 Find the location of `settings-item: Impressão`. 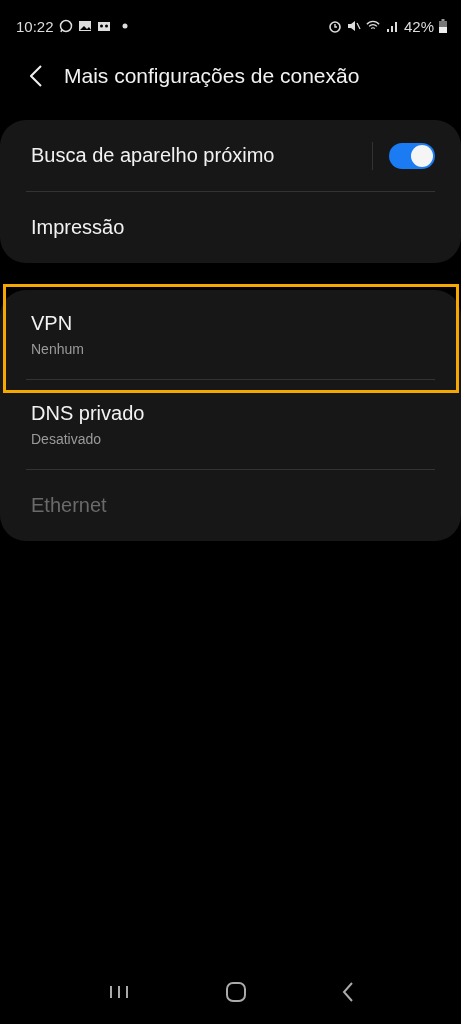

settings-item: Impressão is located at coordinates (230, 227).